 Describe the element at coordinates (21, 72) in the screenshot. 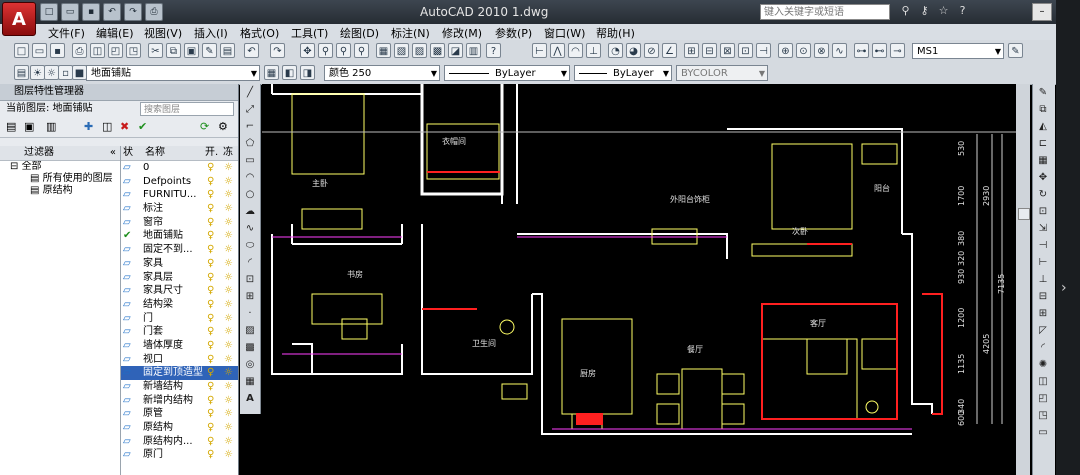

I see `layer-manager-icon: ▤` at that location.